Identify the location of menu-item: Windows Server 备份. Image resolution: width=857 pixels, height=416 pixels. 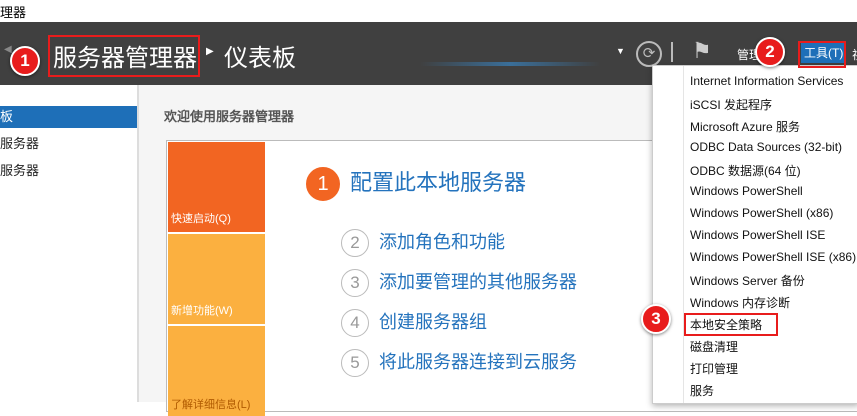
(747, 280).